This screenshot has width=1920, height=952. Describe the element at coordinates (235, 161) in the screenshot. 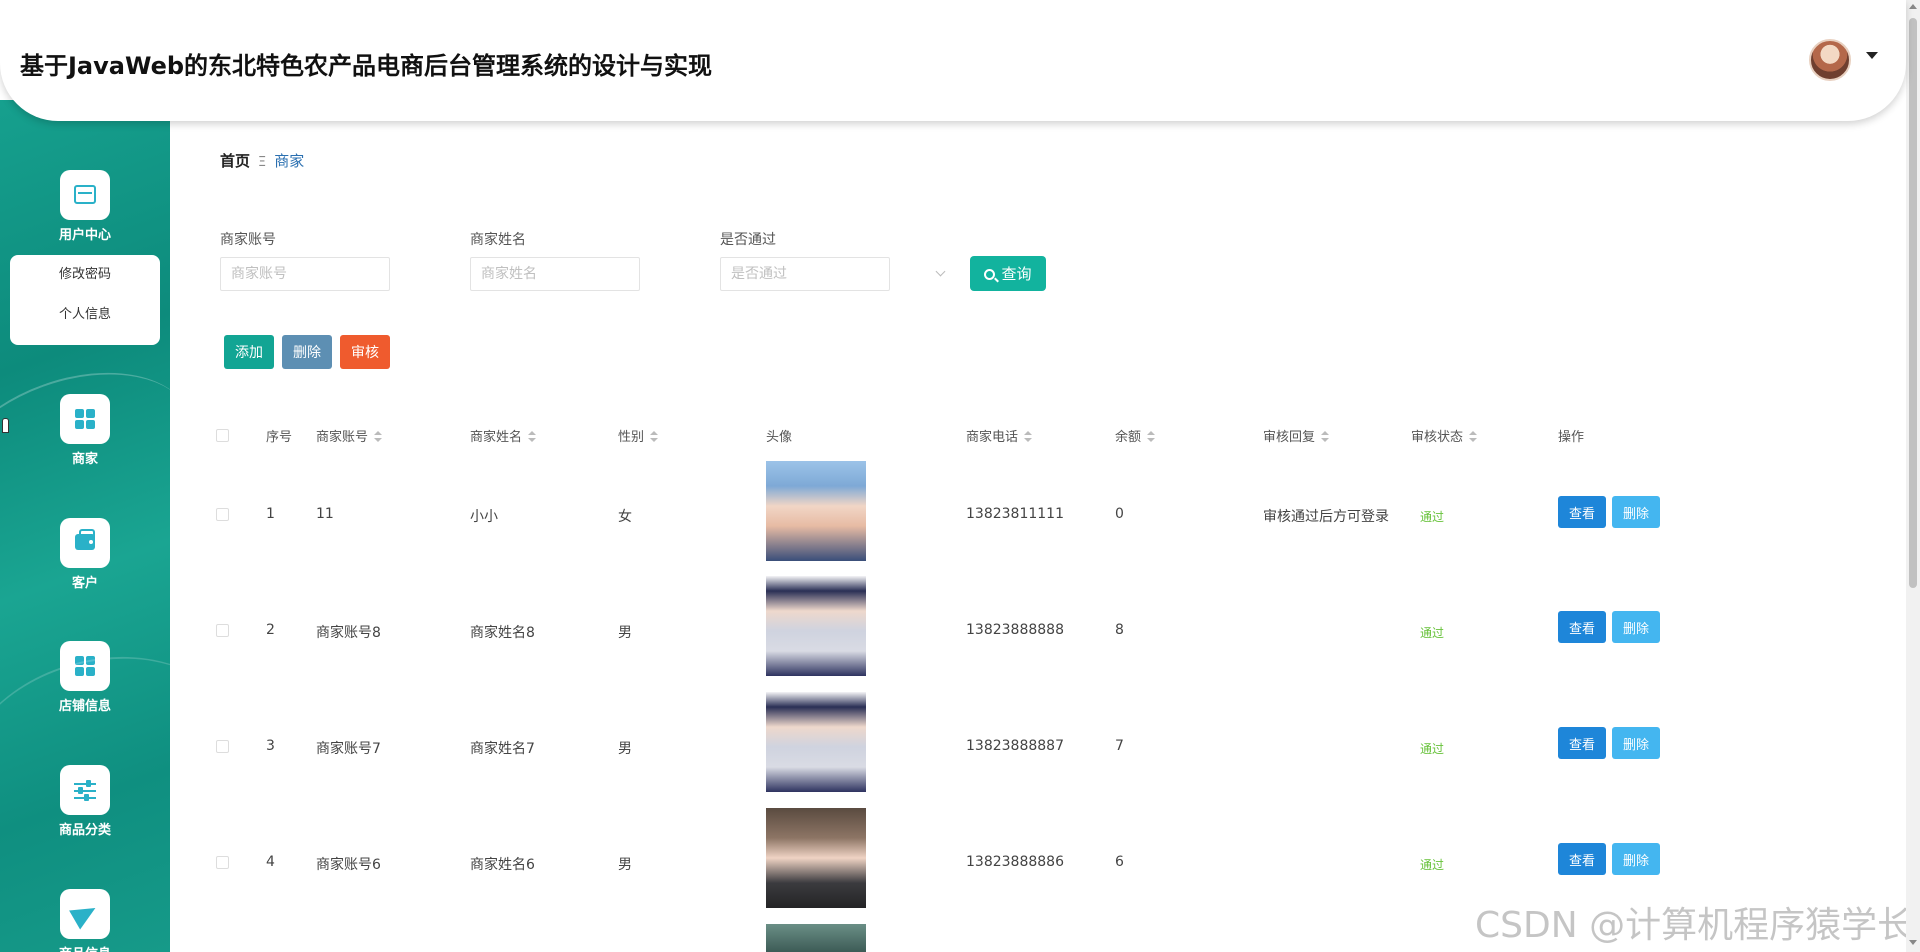

I see `breadcrumb-home: 首页` at that location.